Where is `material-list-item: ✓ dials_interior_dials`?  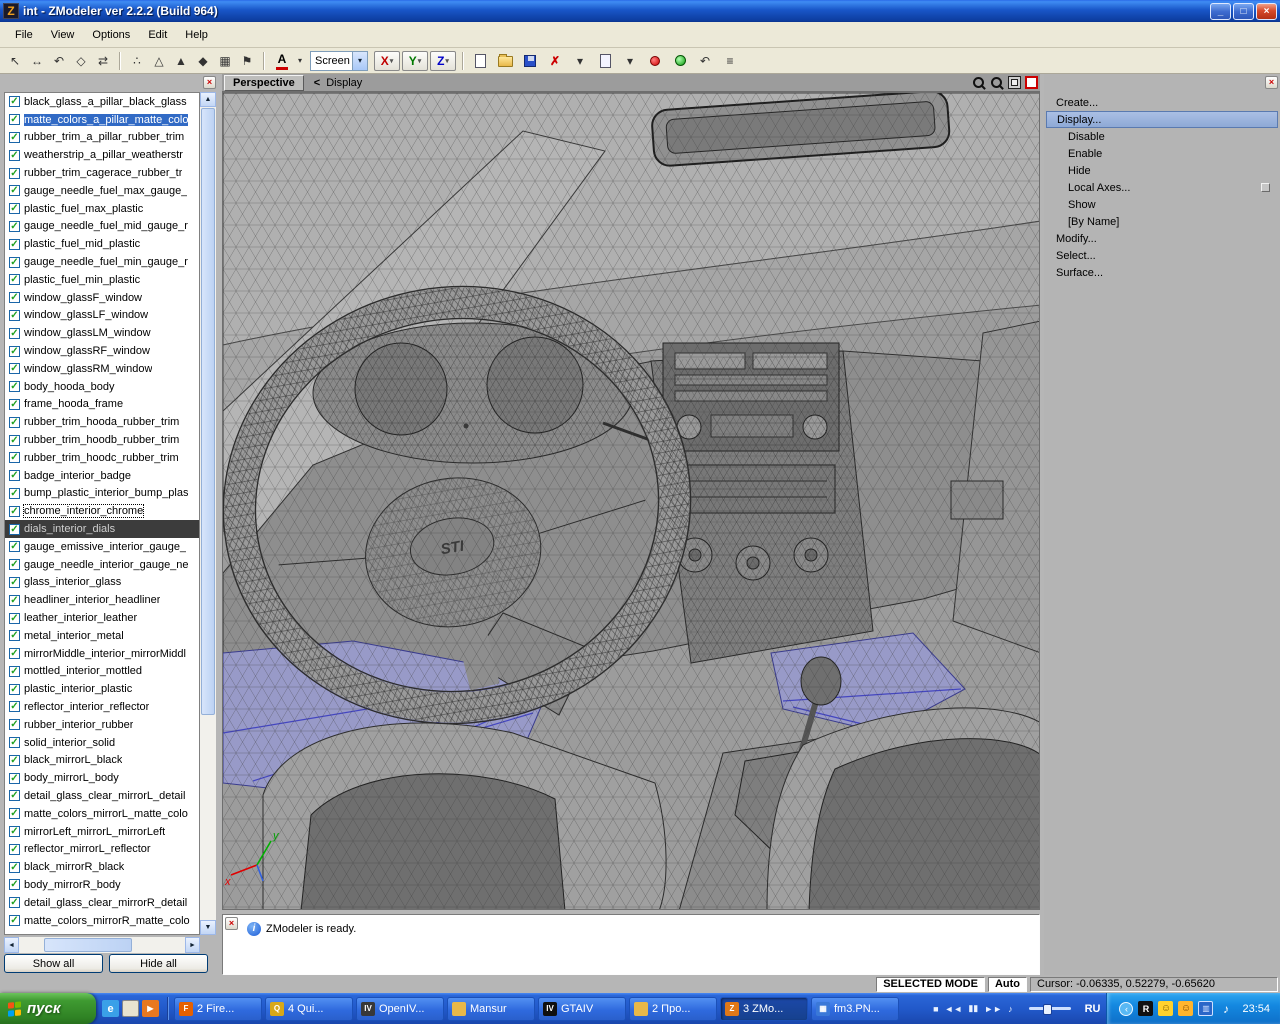
material-list-item: ✓ dials_interior_dials is located at coordinates (102, 529).